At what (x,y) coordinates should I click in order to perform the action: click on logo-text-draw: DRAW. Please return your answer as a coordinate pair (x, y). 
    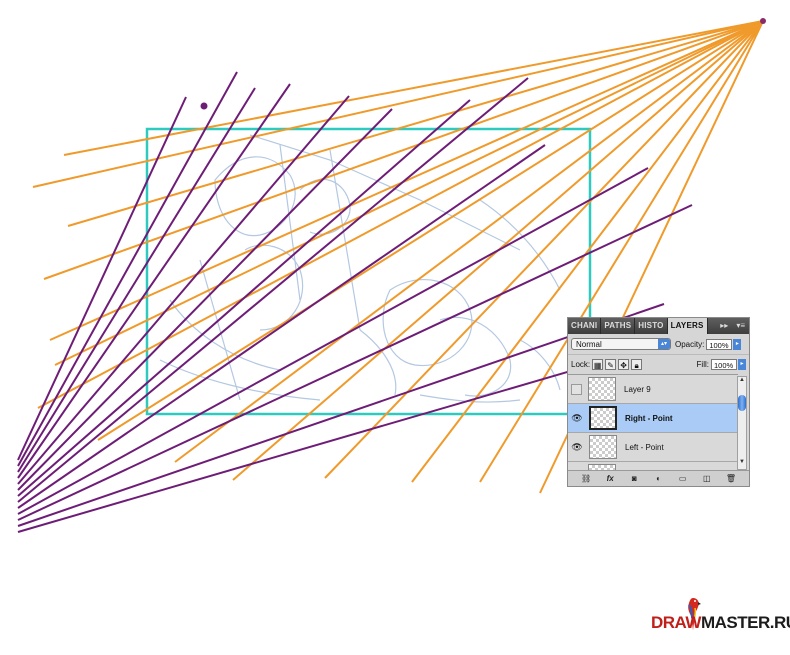
    Looking at the image, I should click on (676, 622).